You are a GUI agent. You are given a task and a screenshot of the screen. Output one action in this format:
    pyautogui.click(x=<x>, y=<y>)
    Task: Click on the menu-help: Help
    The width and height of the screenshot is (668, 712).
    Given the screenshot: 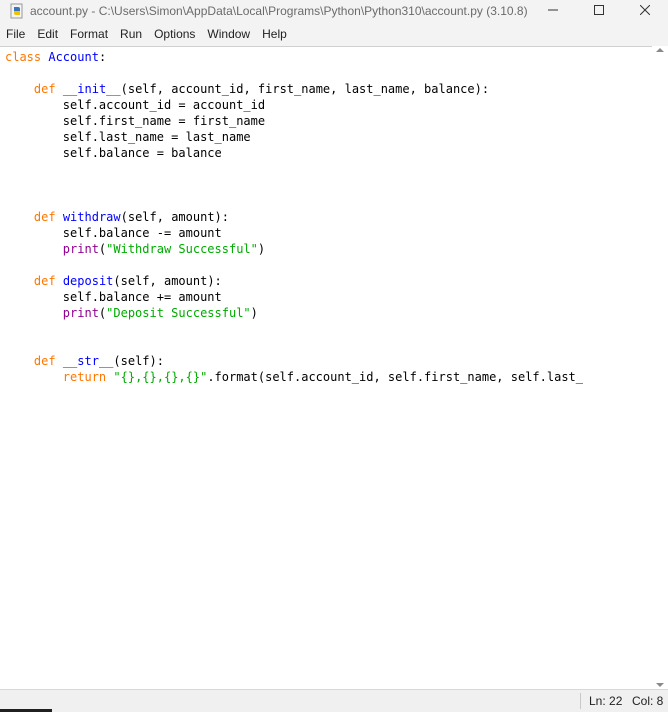 What is the action you would take?
    pyautogui.click(x=274, y=34)
    